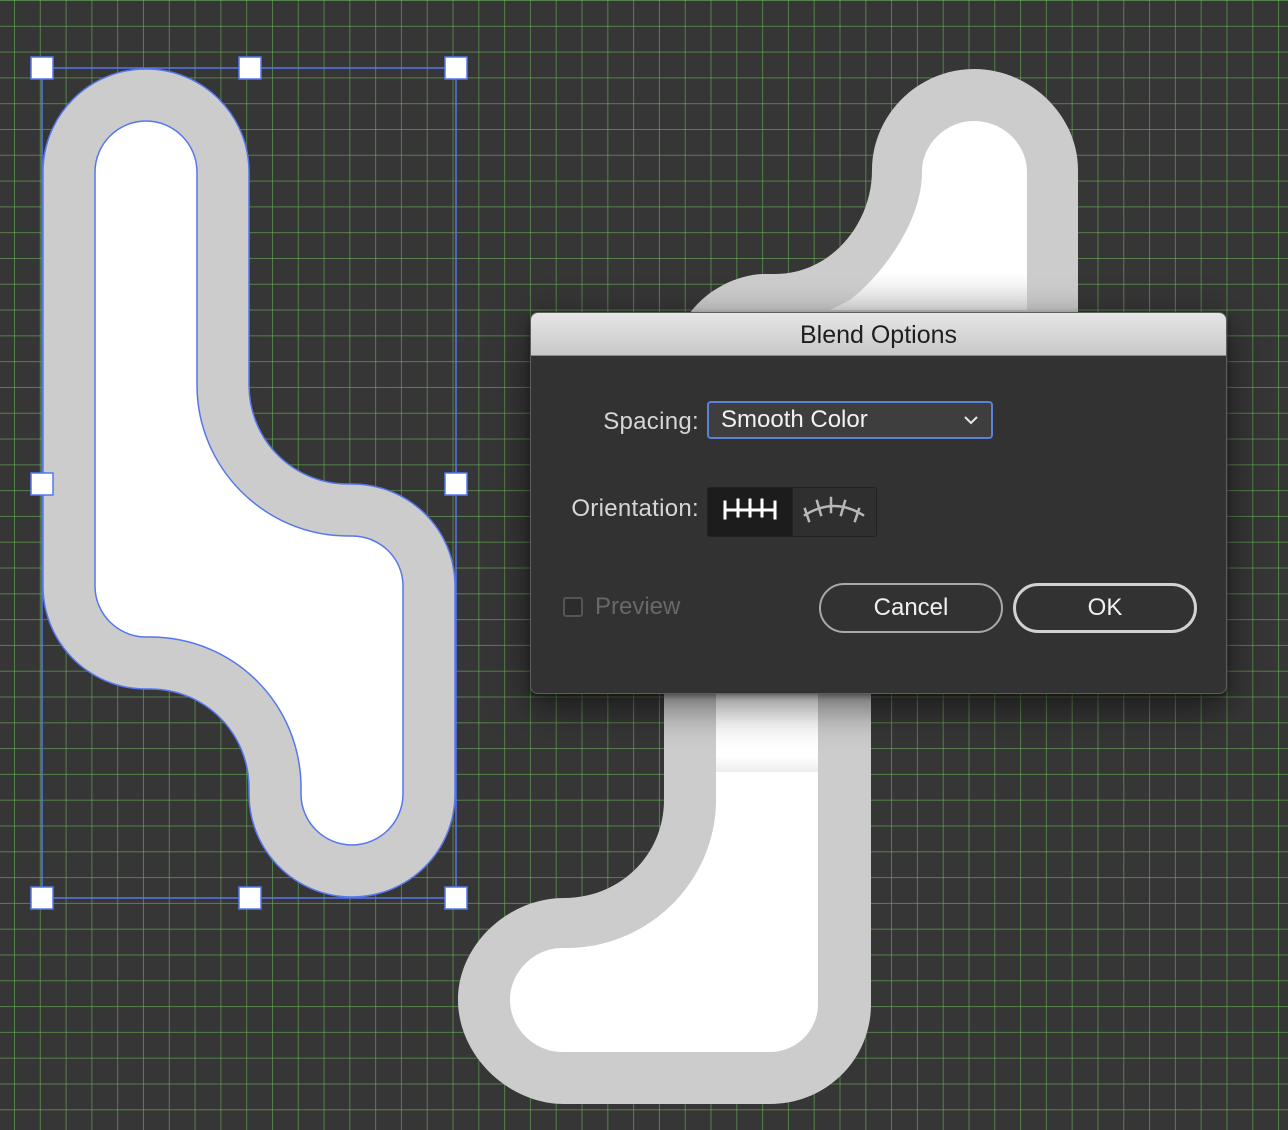 Image resolution: width=1288 pixels, height=1130 pixels. Describe the element at coordinates (250, 898) in the screenshot. I see `handle-bottom-middle` at that location.